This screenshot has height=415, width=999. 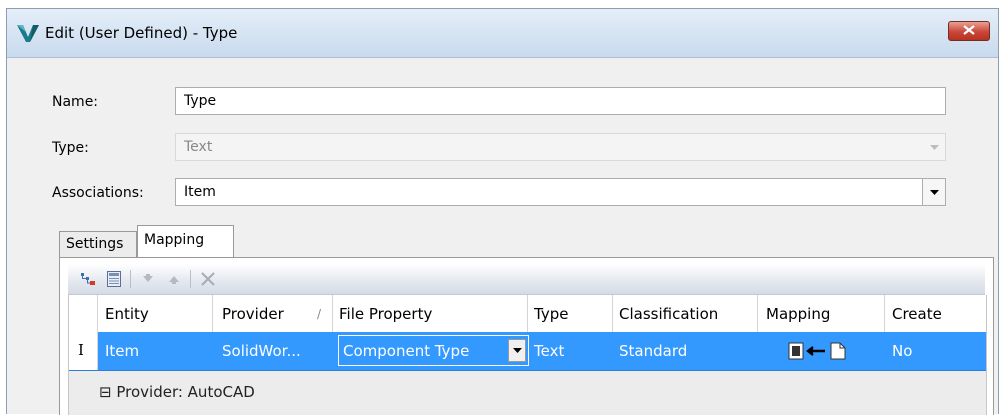 I want to click on associations-value: Item, so click(x=200, y=192).